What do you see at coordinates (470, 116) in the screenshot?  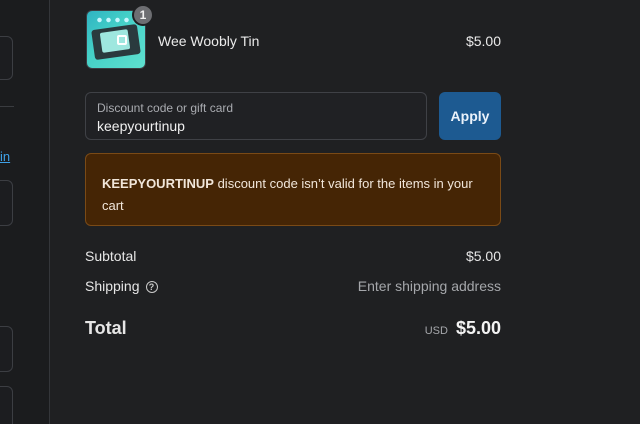 I see `apply-button: Apply` at bounding box center [470, 116].